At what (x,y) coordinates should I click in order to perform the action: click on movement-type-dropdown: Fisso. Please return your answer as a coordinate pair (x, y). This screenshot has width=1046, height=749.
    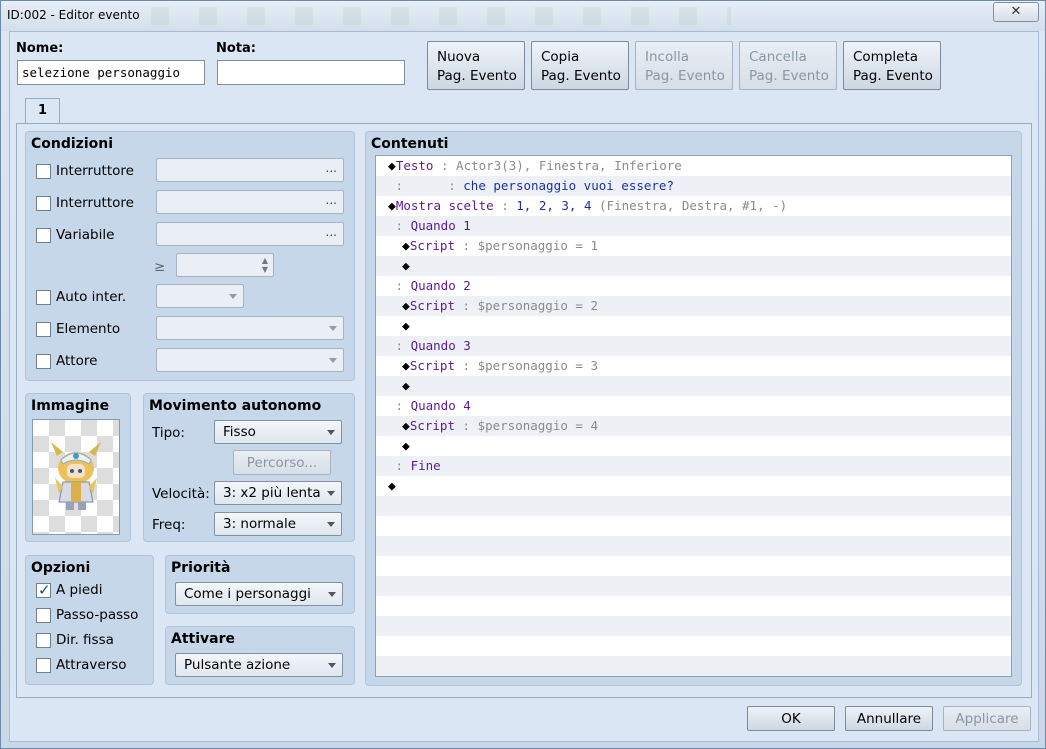
    Looking at the image, I should click on (278, 432).